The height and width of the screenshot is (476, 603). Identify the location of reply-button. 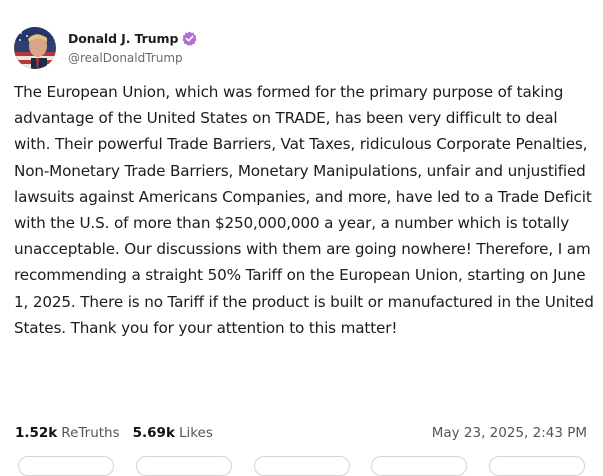
(66, 466).